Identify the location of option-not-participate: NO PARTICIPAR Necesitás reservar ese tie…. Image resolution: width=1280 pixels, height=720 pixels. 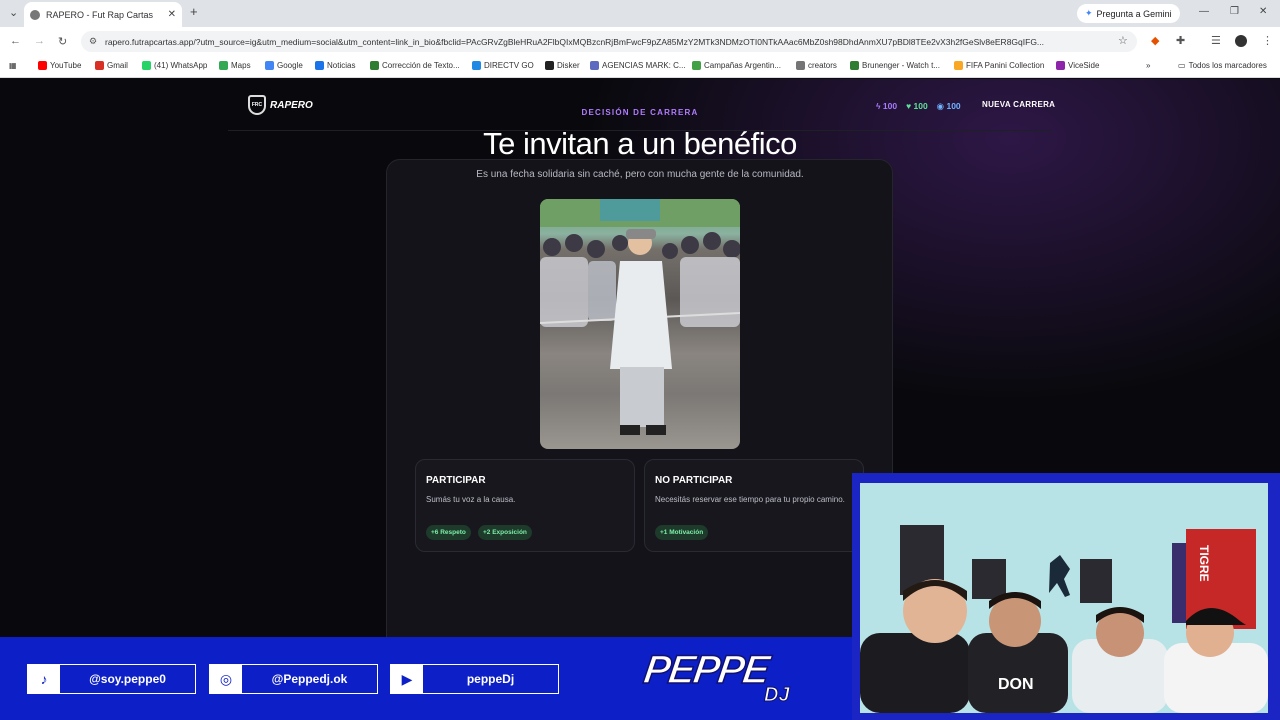
(754, 505).